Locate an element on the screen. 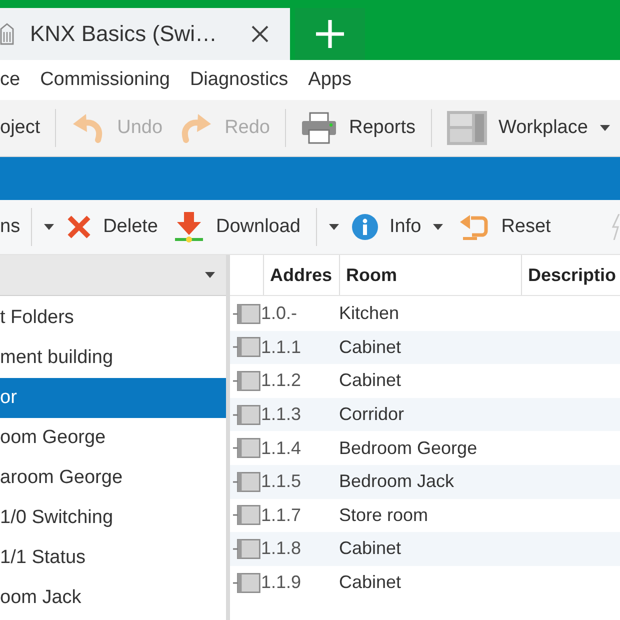 This screenshot has width=620, height=620. table-cell-text: 1.1.8 is located at coordinates (281, 549).